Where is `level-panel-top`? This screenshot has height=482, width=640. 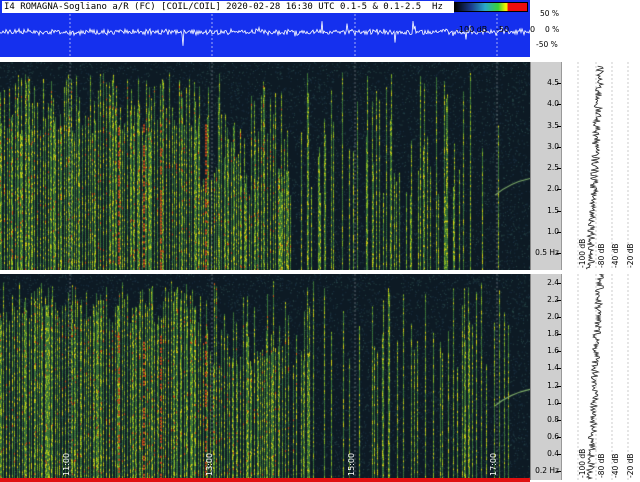 level-panel-top is located at coordinates (600, 166).